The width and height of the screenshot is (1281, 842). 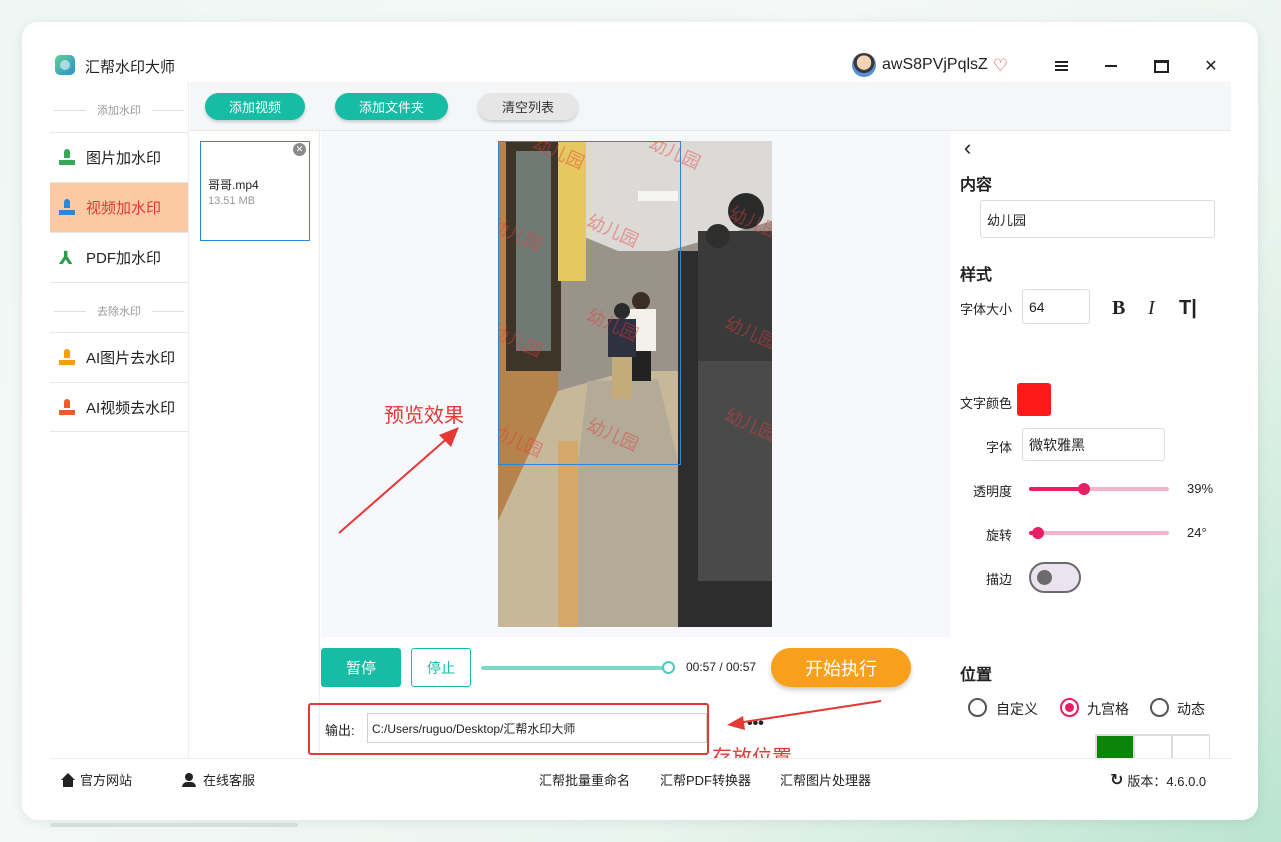 I want to click on app-logo-icon, so click(x=65, y=65).